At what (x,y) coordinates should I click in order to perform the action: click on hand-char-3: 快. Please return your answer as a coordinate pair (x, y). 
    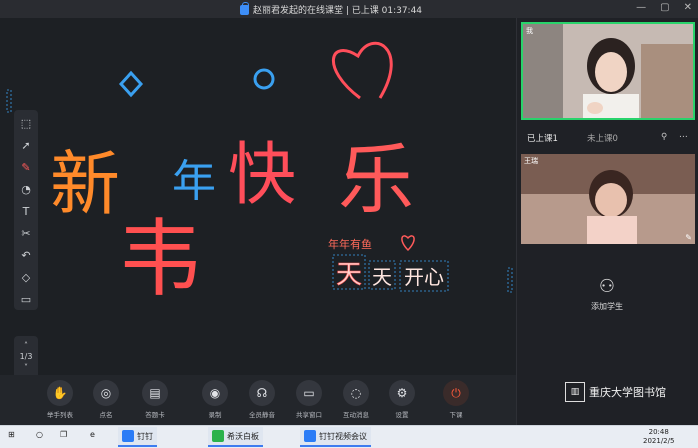
    Looking at the image, I should click on (262, 175).